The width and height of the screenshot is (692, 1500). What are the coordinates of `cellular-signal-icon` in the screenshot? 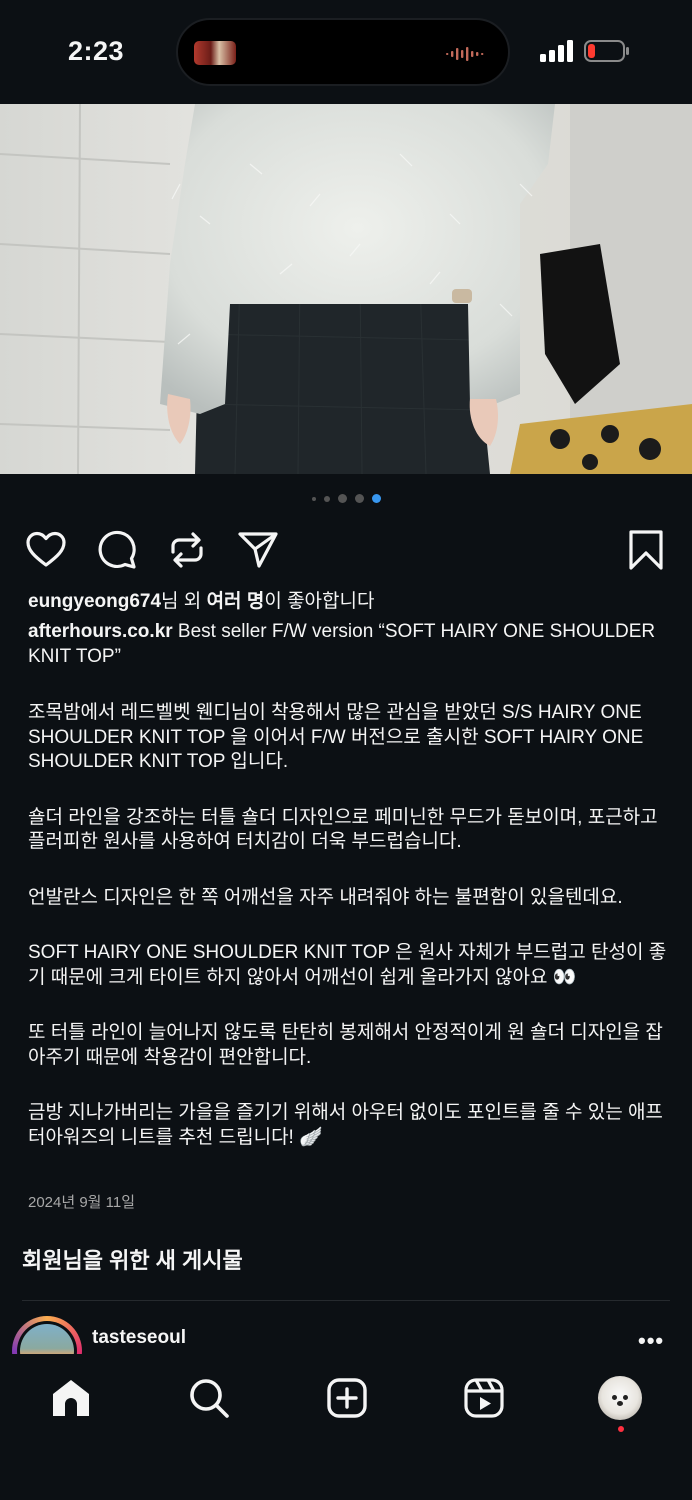 It's located at (556, 51).